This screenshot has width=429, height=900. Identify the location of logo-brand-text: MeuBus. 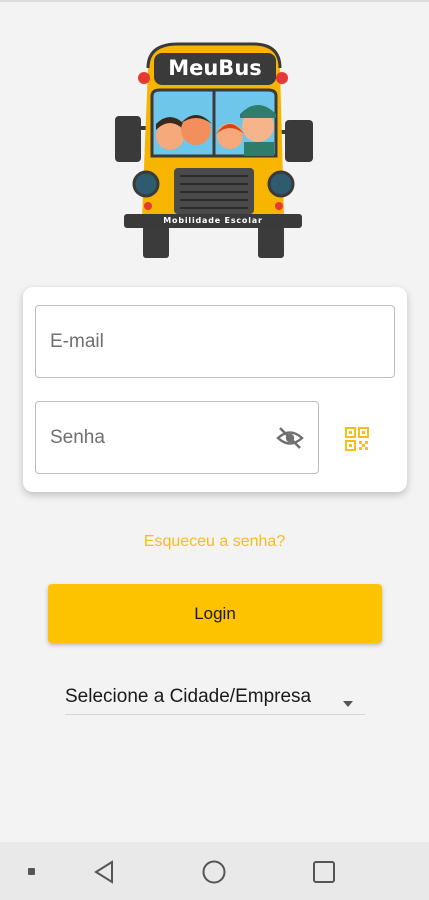
(215, 68).